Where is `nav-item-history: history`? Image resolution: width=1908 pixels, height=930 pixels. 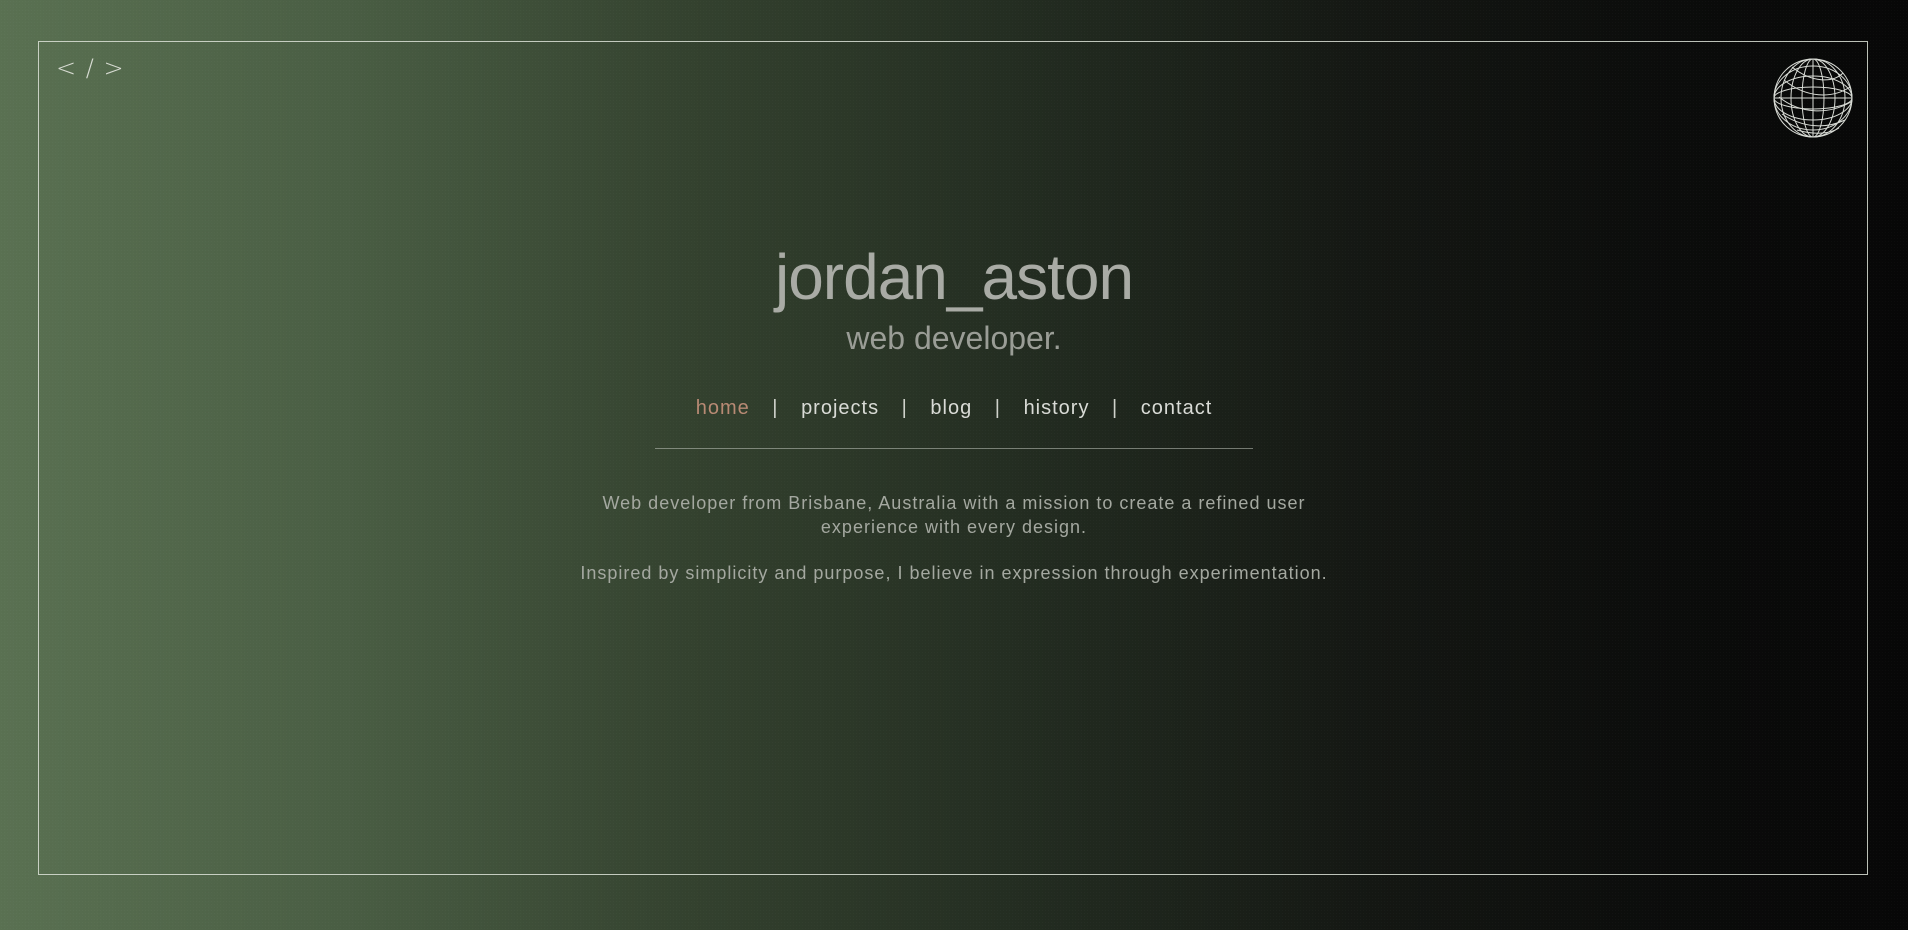
nav-item-history: history is located at coordinates (1057, 408).